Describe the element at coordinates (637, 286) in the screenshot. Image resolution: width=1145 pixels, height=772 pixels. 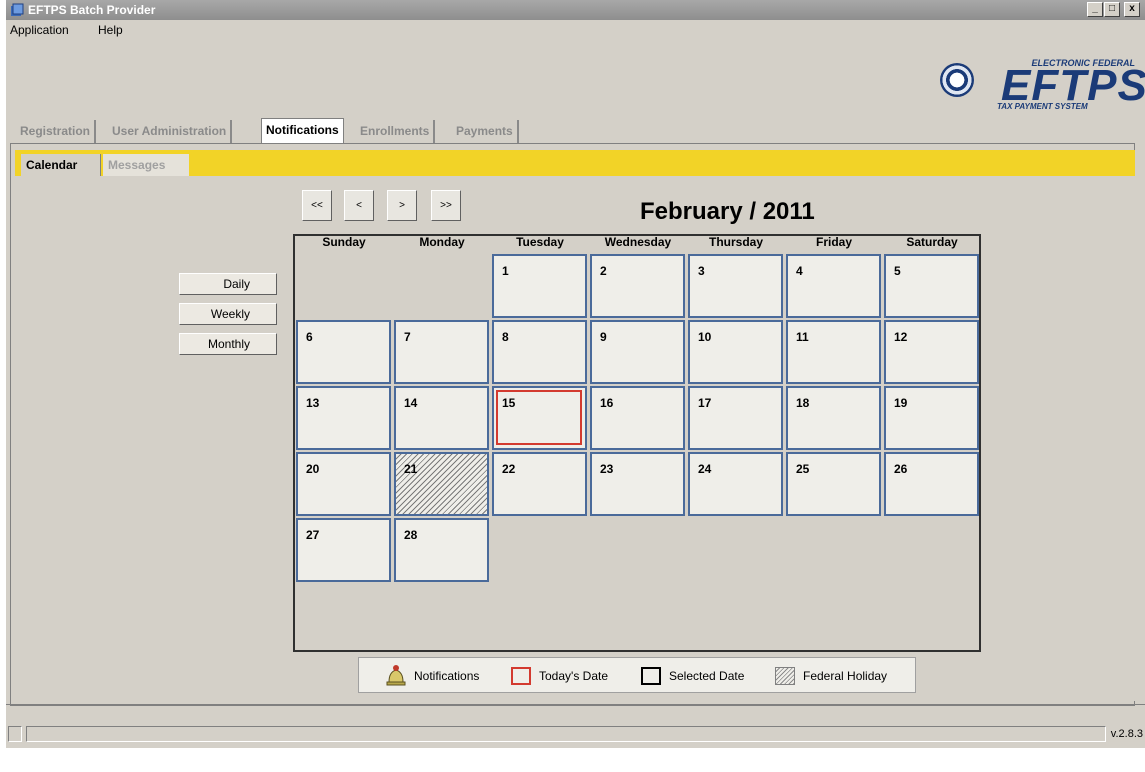
I see `calendar-day-cell: 2` at that location.